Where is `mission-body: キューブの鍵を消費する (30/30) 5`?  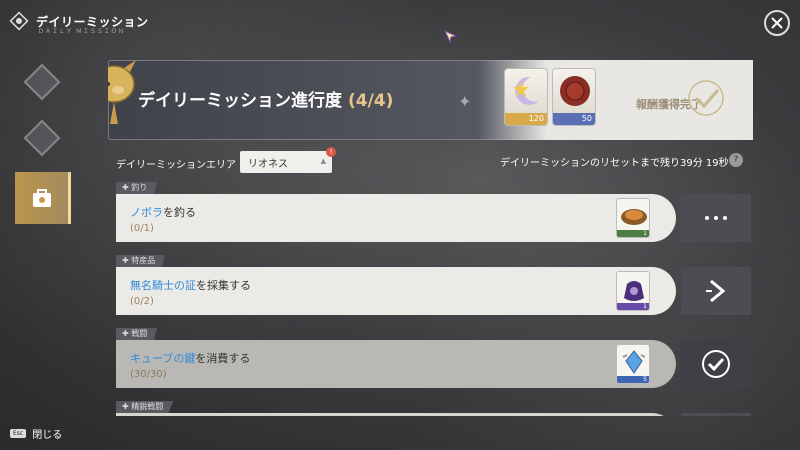
mission-body: キューブの鍵を消費する (30/30) 5 is located at coordinates (396, 364).